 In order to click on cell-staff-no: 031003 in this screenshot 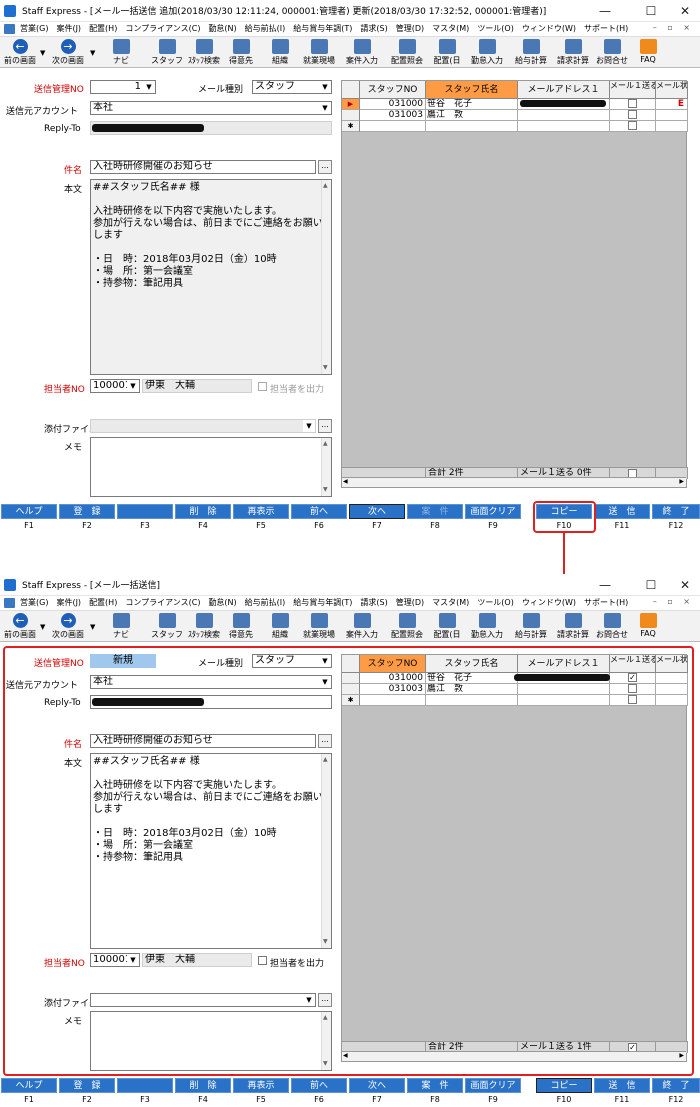, I will do `click(393, 115)`.